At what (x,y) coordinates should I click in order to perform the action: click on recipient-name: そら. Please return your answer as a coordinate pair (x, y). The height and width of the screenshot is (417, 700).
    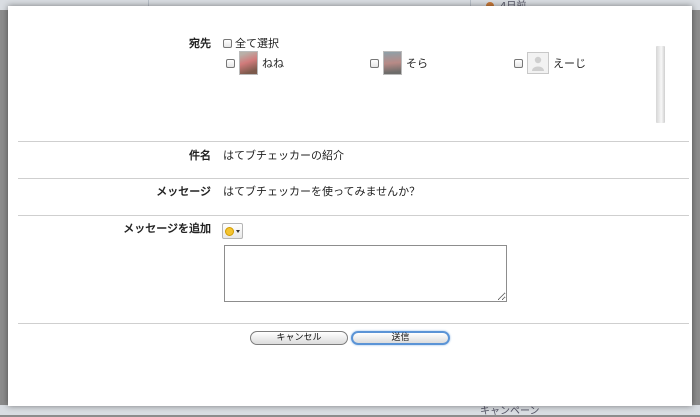
    Looking at the image, I should click on (417, 63).